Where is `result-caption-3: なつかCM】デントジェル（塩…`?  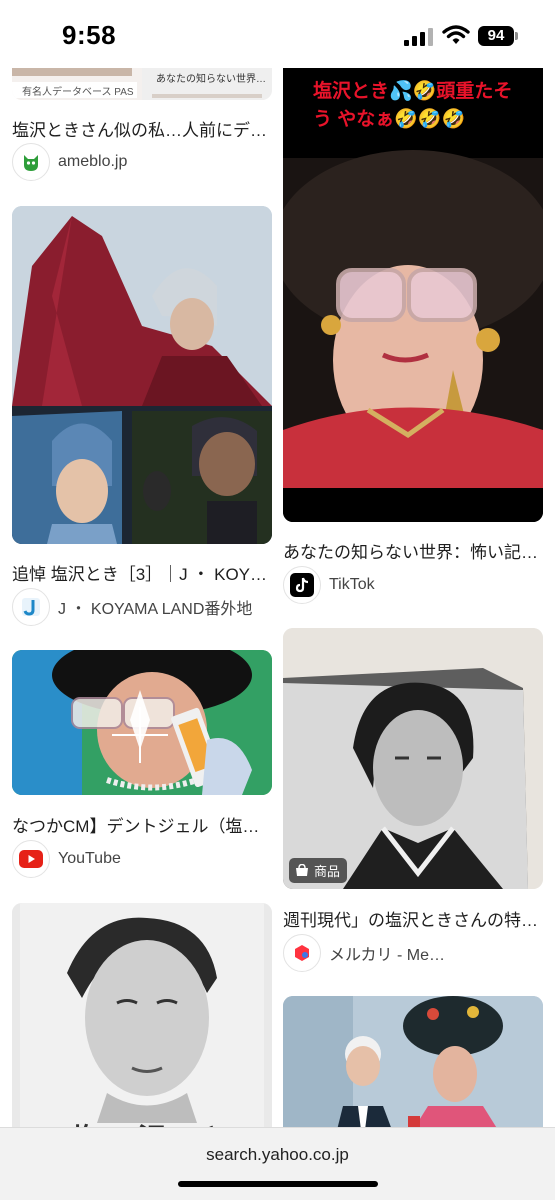
result-caption-3: なつかCM】デントジェル（塩… is located at coordinates (142, 824).